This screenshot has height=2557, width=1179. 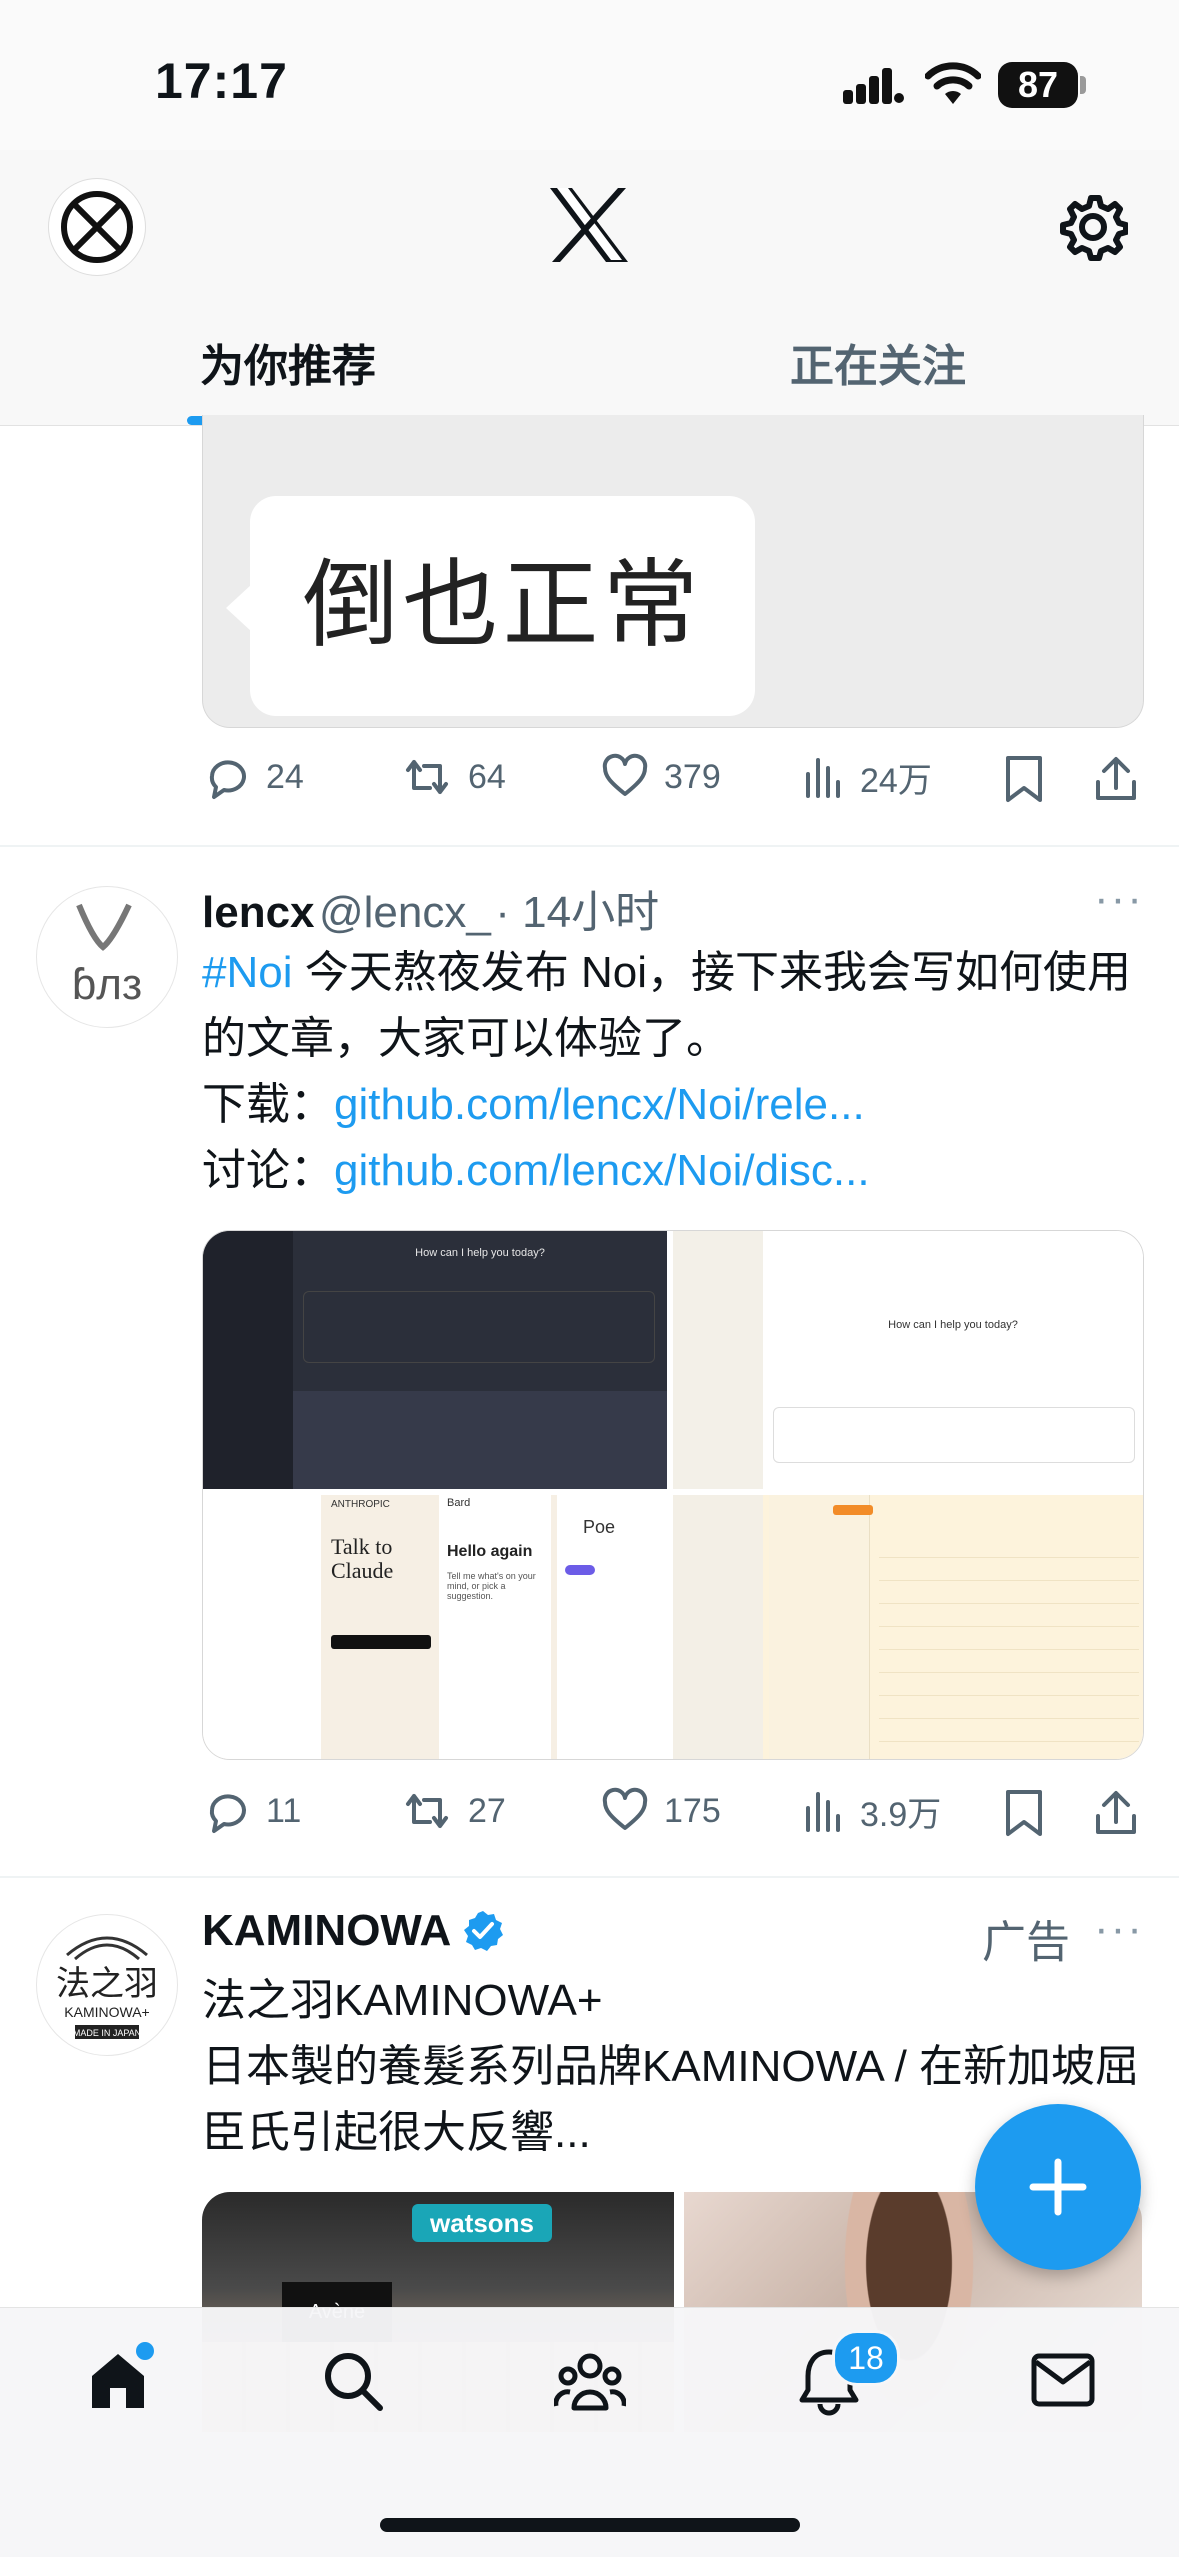 I want to click on screen-chat-area, so click(x=480, y=1440).